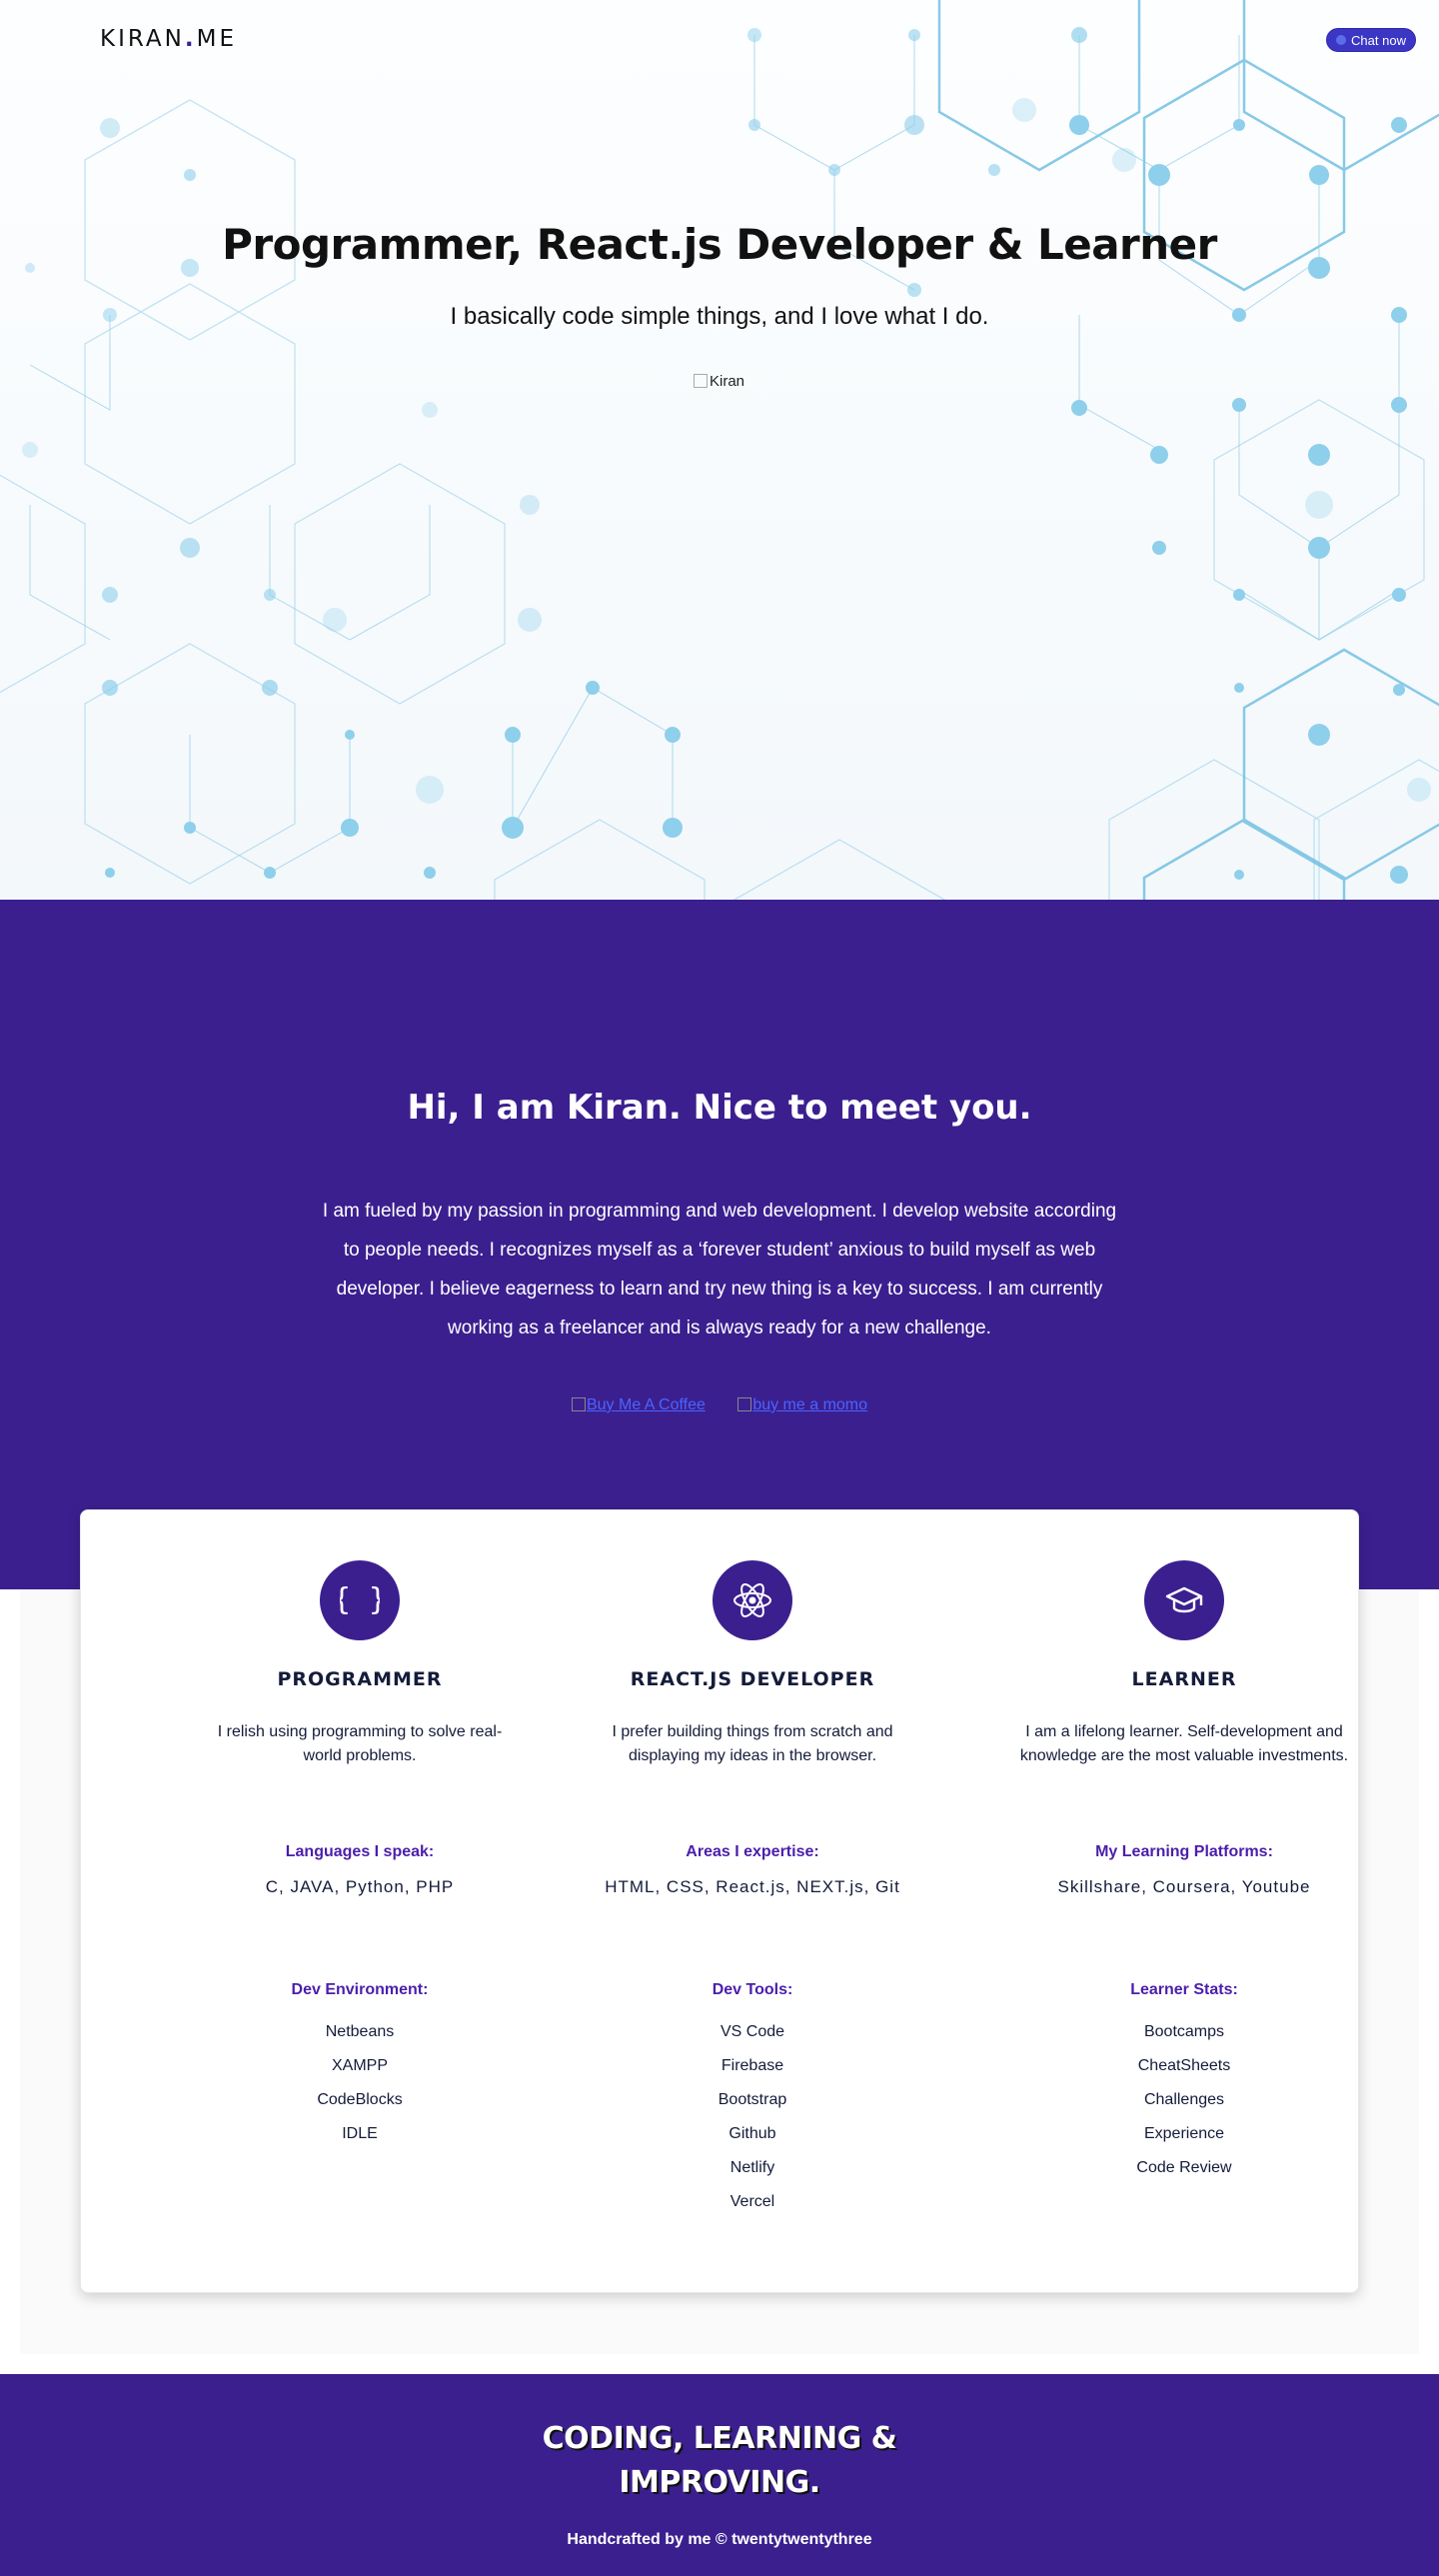  I want to click on buy-me-a-coffee-link: Buy Me A Coffee, so click(638, 1405).